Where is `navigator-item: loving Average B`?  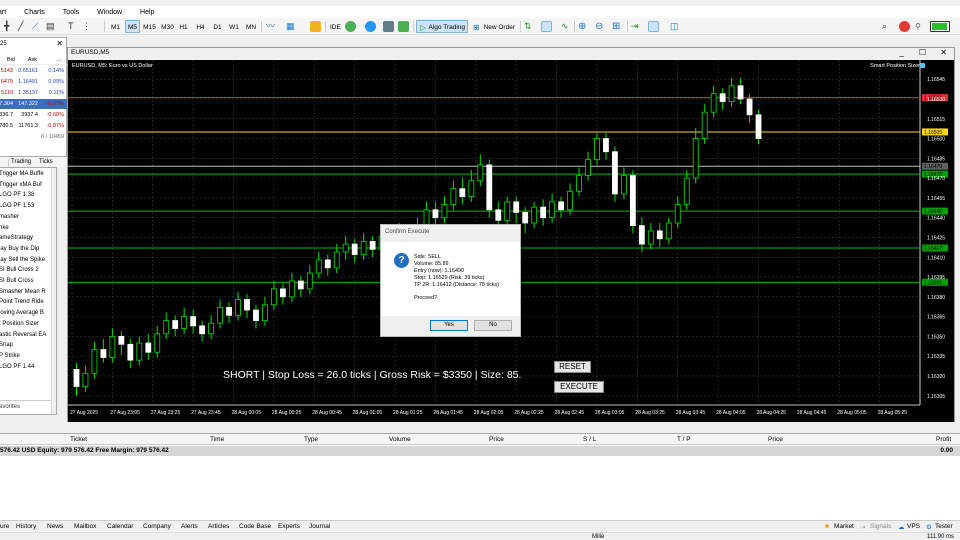 navigator-item: loving Average B is located at coordinates (25, 313).